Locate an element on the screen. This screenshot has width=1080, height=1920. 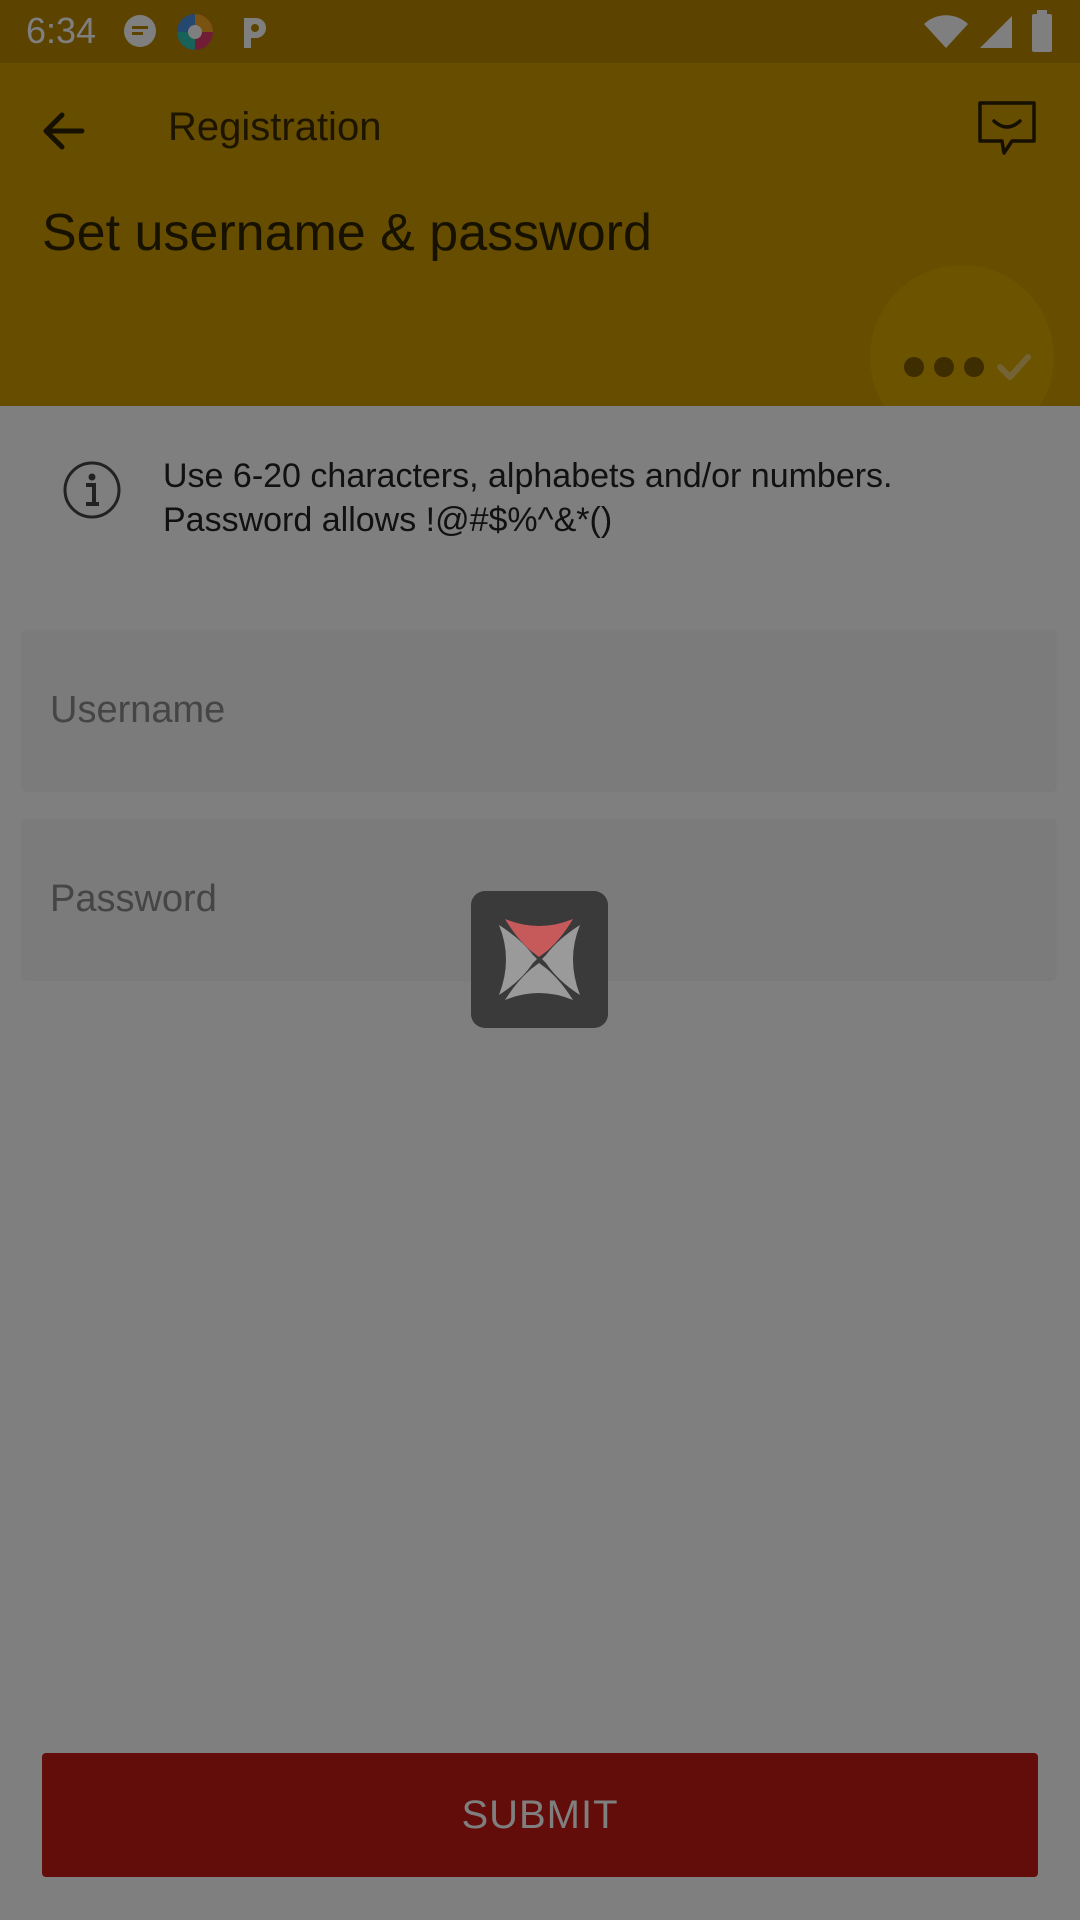
loading-logo-icon is located at coordinates (539, 959).